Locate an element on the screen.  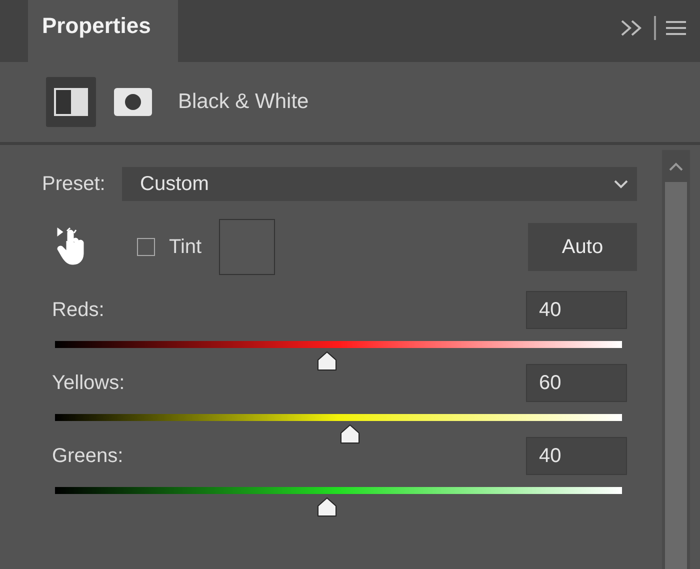
chevron-down-icon is located at coordinates (621, 184).